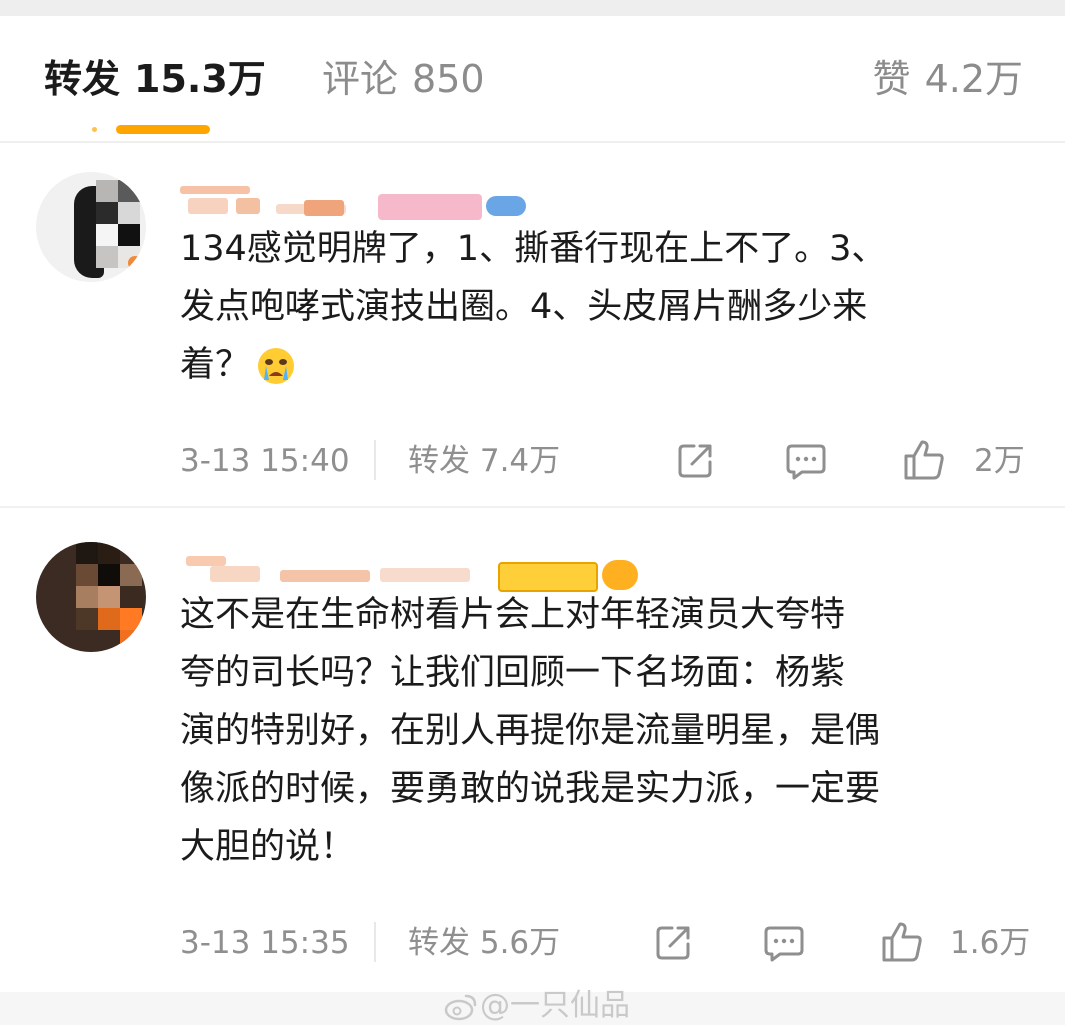 The height and width of the screenshot is (1025, 1065). Describe the element at coordinates (973, 79) in the screenshot. I see `tab-like-count: 4.2万` at that location.